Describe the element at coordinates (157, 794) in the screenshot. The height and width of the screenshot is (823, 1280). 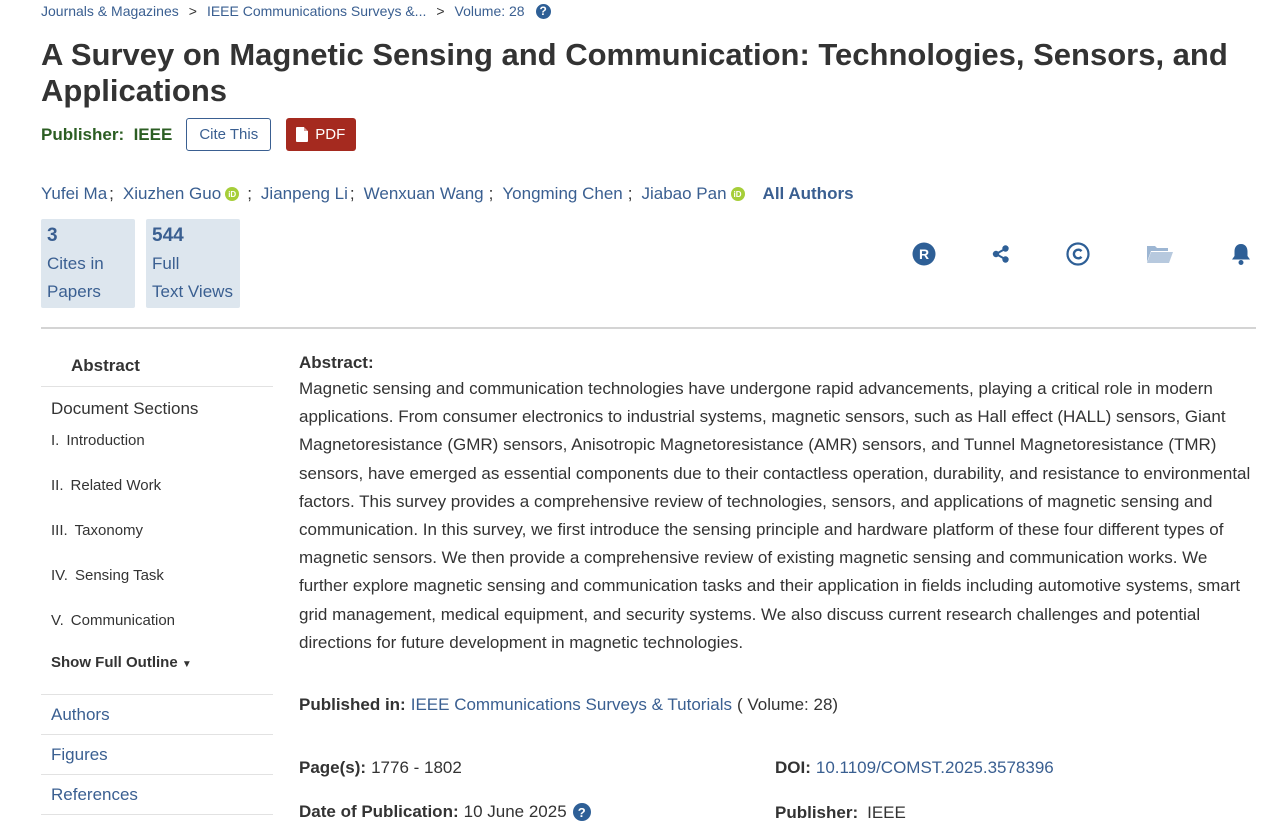
I see `sidebar-item-references: References` at that location.